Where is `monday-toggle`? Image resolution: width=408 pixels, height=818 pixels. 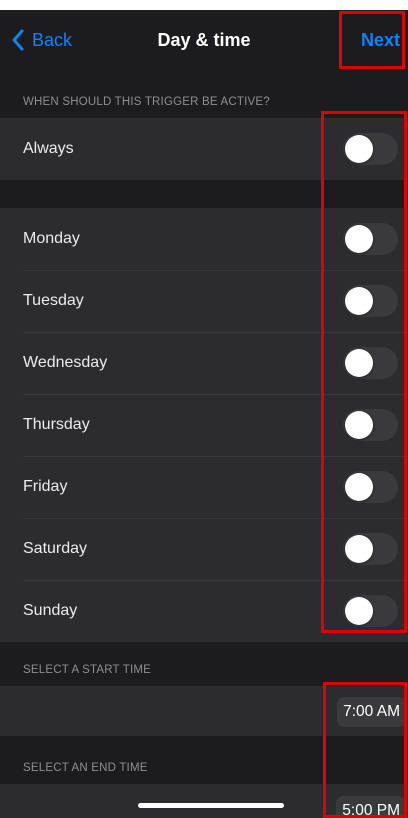
monday-toggle is located at coordinates (370, 239).